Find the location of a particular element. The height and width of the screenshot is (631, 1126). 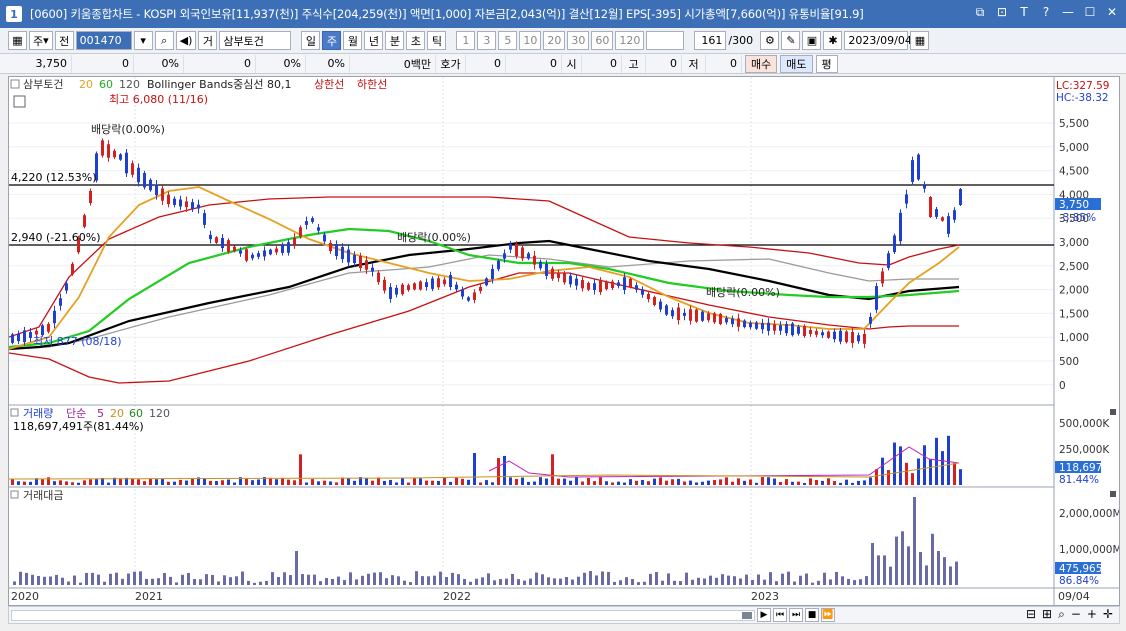

period-year: 년 is located at coordinates (374, 40).